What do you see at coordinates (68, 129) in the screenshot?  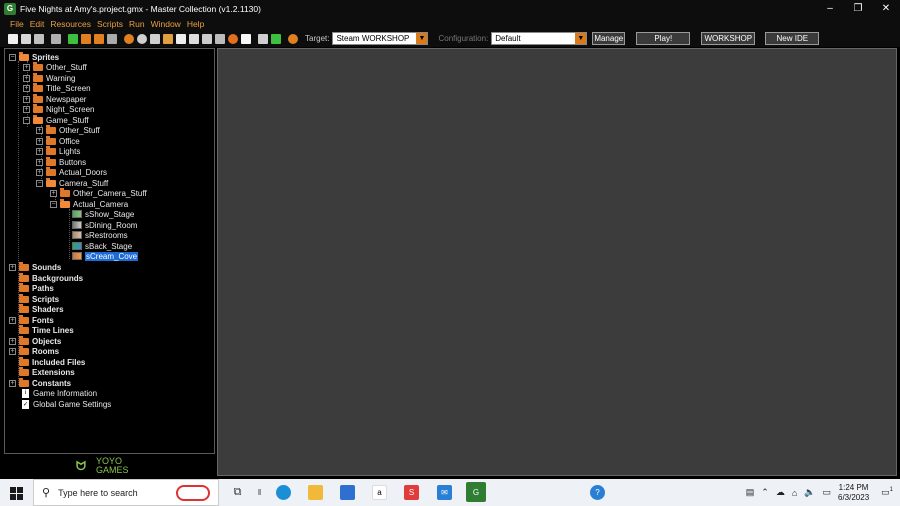 I see `tree-item-game-other-stuff: + Other_Stuff` at bounding box center [68, 129].